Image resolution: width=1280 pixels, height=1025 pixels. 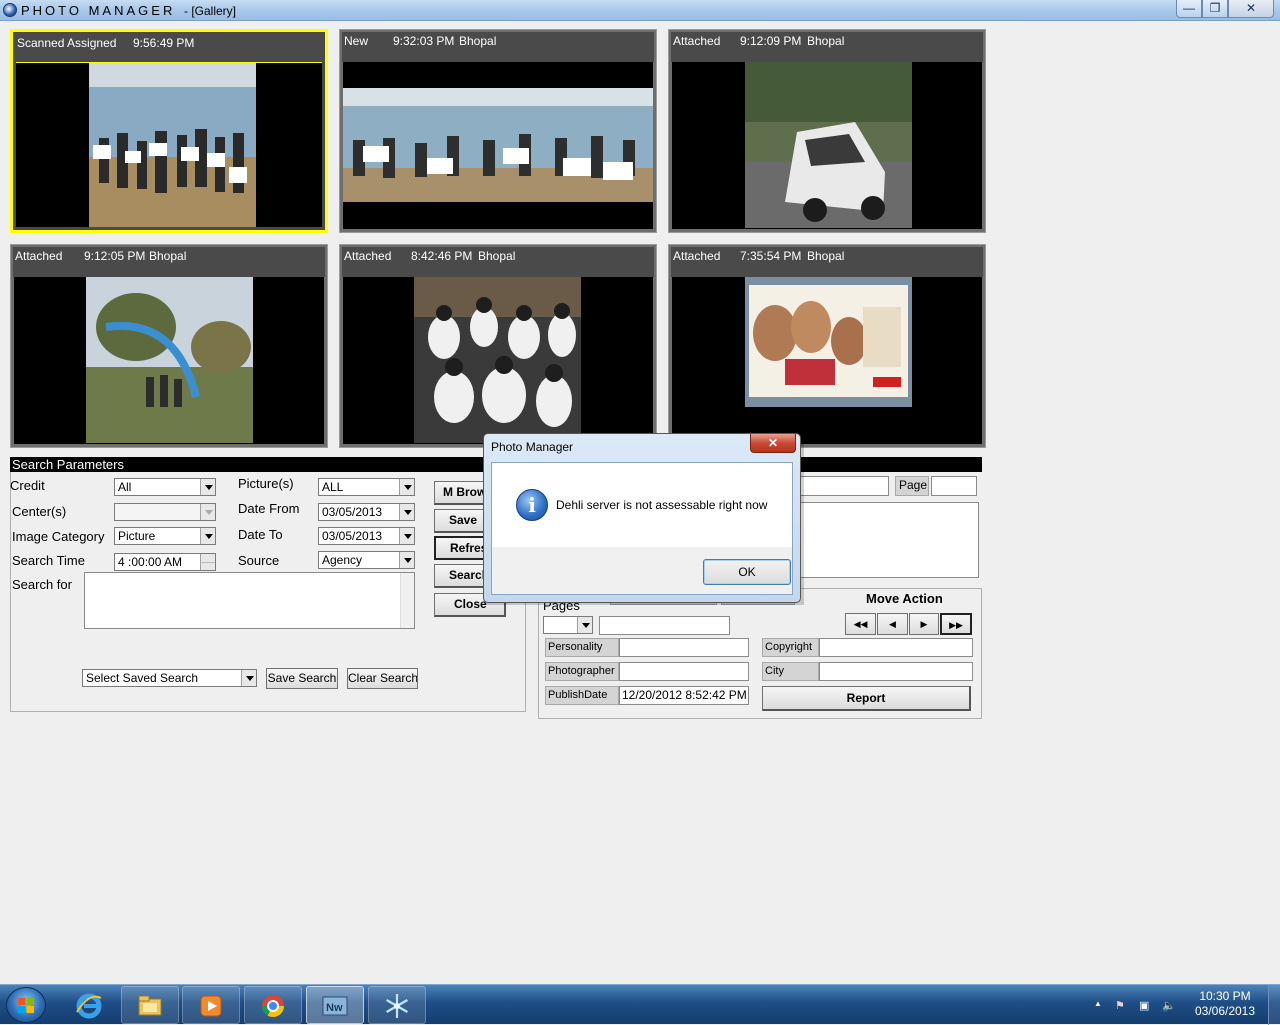 I want to click on page-label: Page, so click(x=912, y=486).